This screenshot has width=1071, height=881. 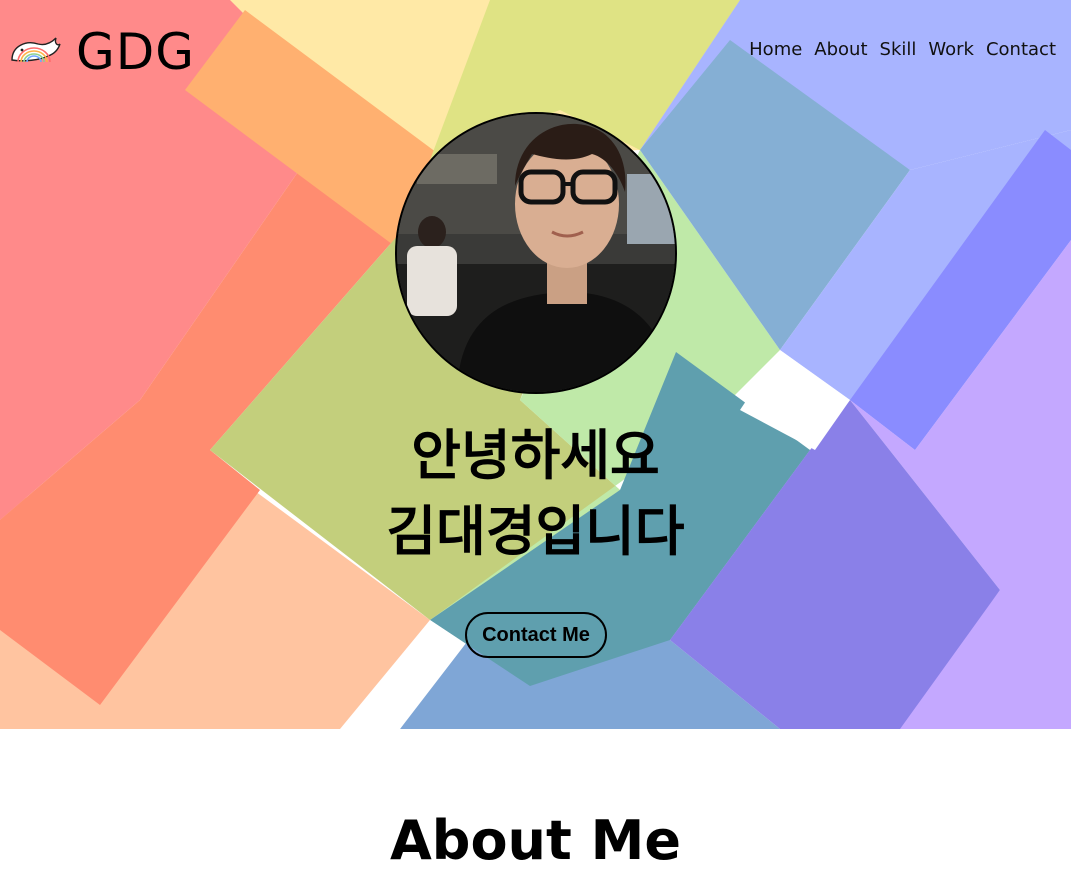 I want to click on nav-item-contact: Contact, so click(x=1017, y=50).